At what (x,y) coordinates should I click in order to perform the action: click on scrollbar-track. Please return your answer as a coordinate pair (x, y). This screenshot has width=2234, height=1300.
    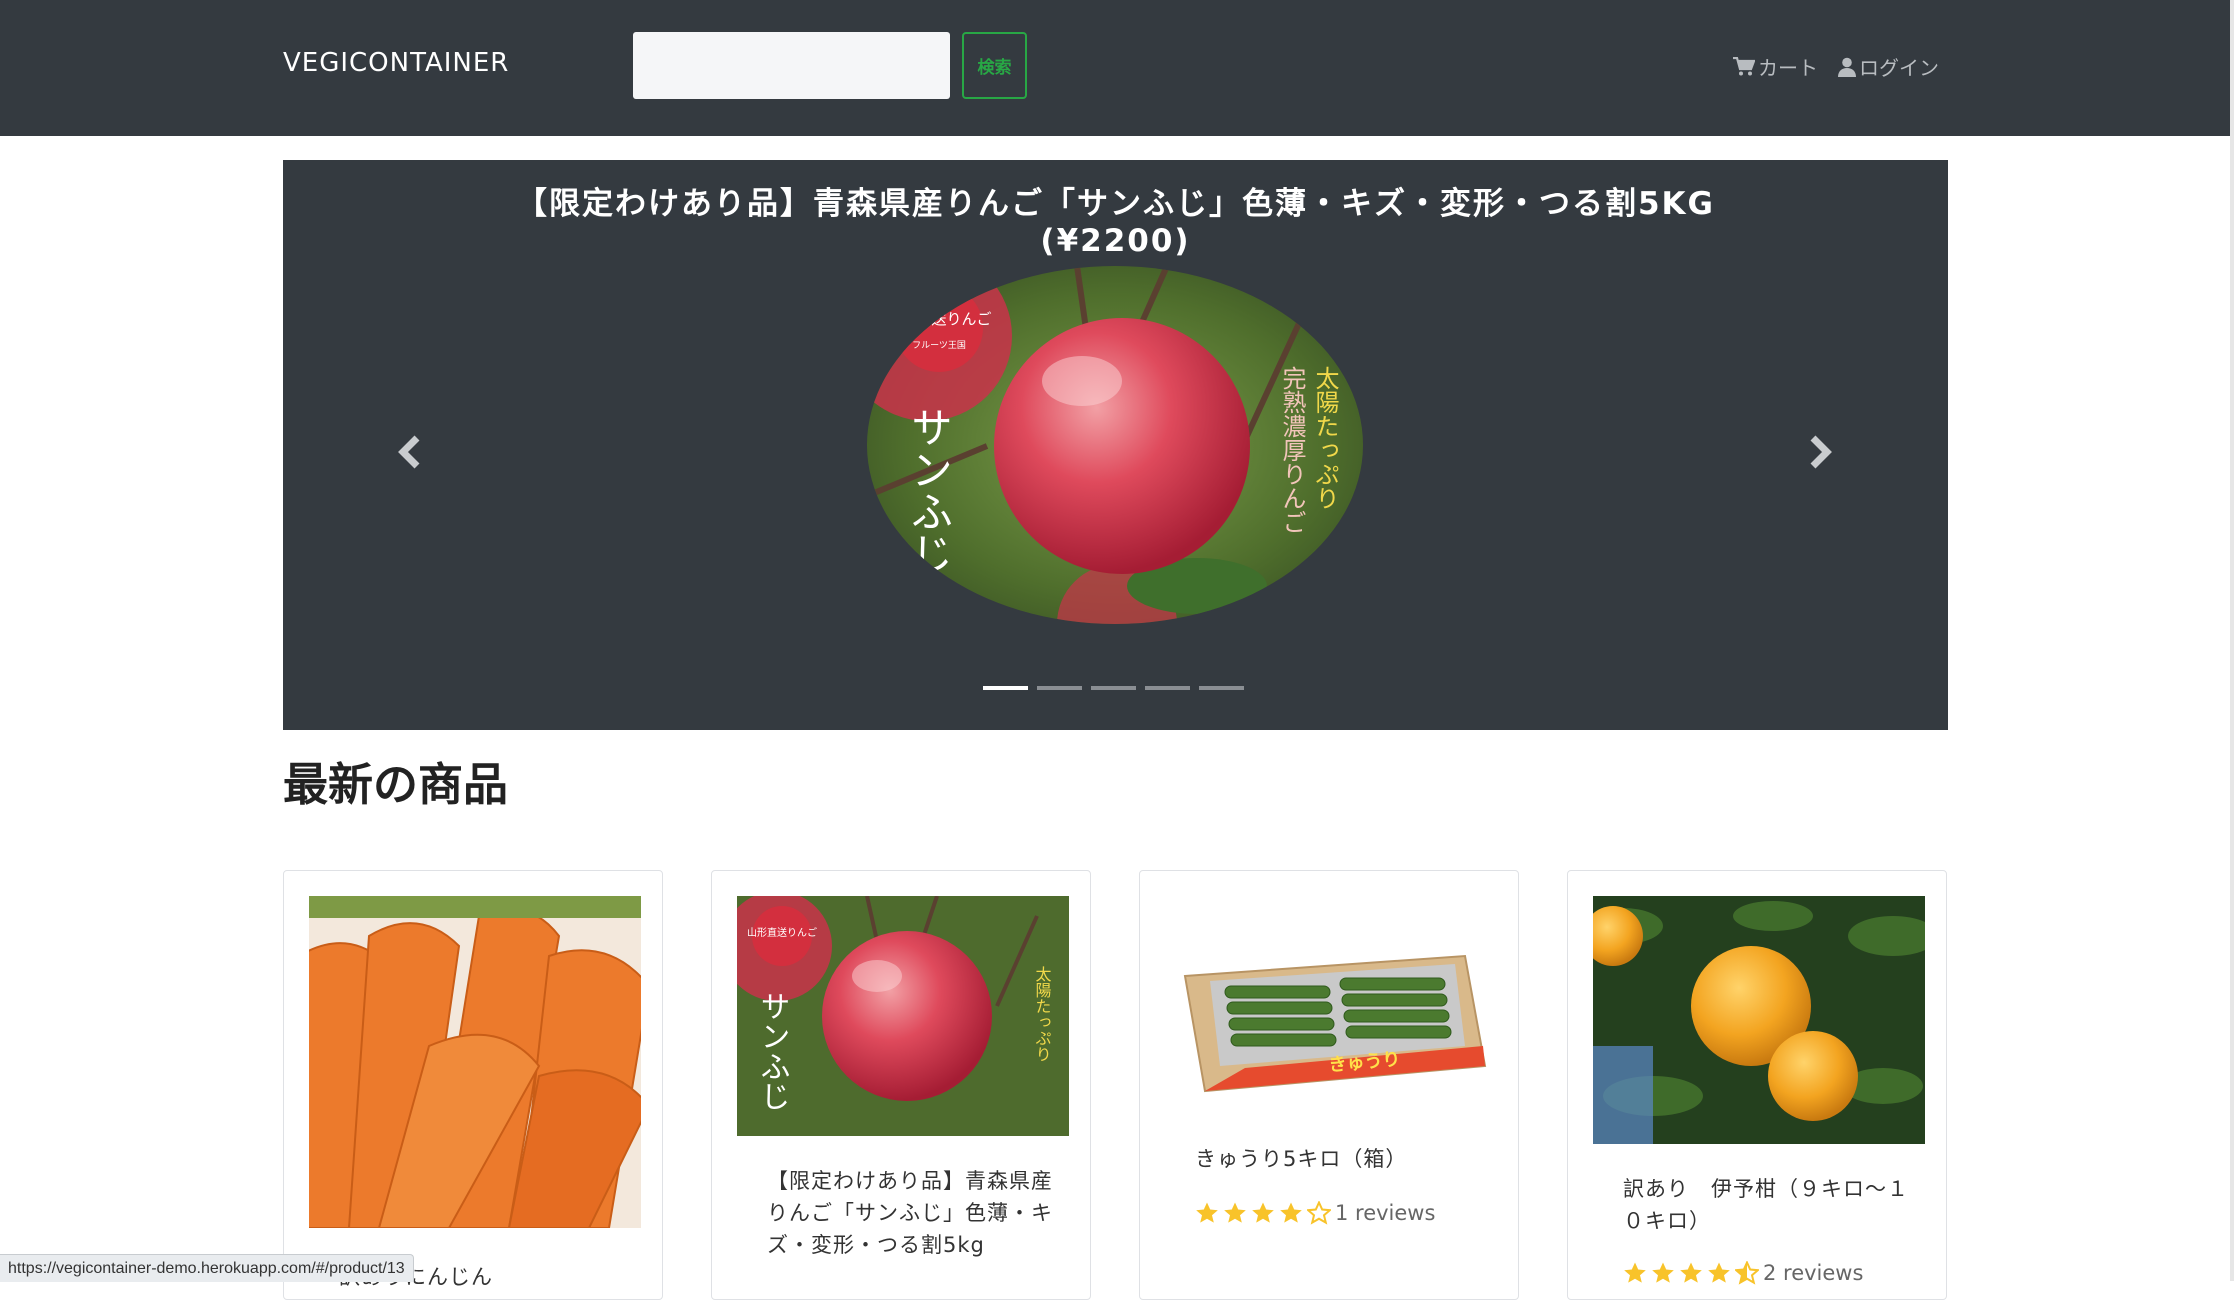
    Looking at the image, I should click on (2232, 640).